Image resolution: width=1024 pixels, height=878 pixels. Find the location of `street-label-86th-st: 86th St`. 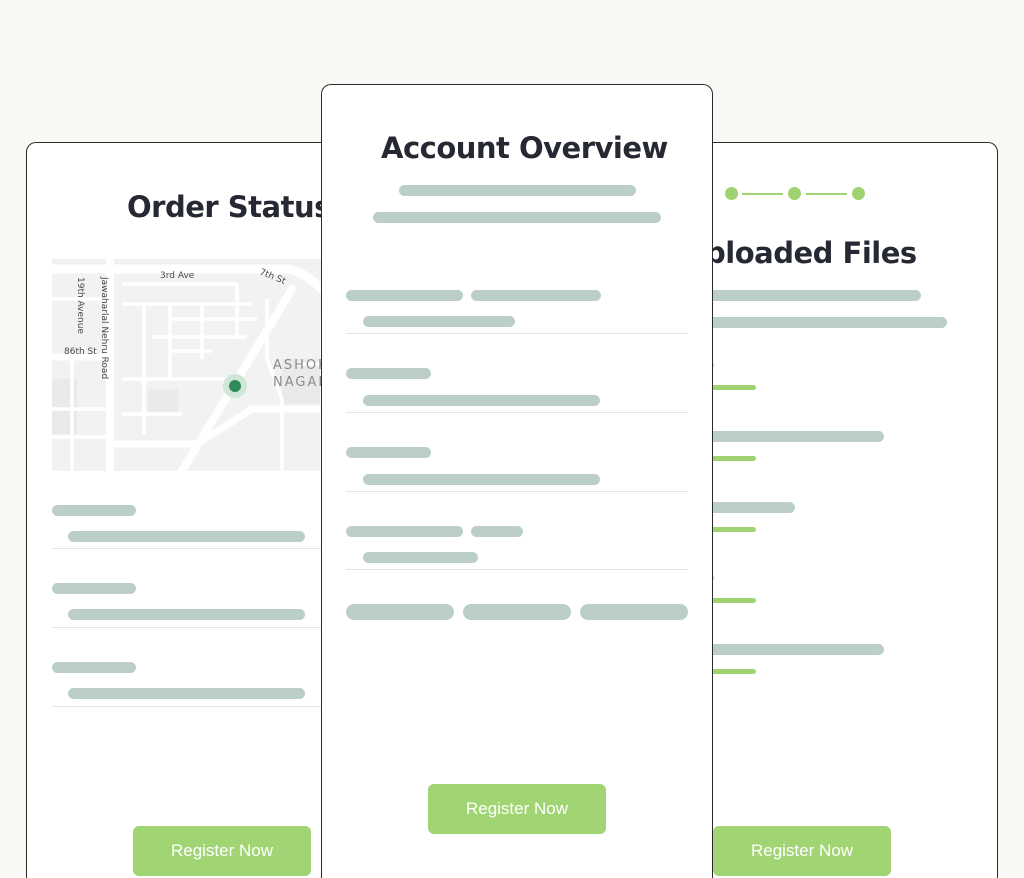

street-label-86th-st: 86th St is located at coordinates (80, 352).